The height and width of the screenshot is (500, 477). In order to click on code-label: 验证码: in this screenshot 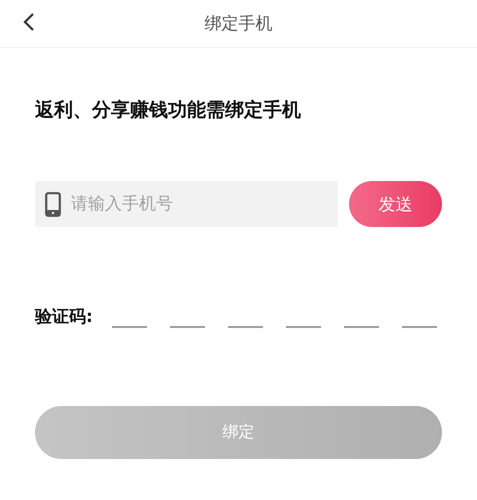, I will do `click(64, 317)`.